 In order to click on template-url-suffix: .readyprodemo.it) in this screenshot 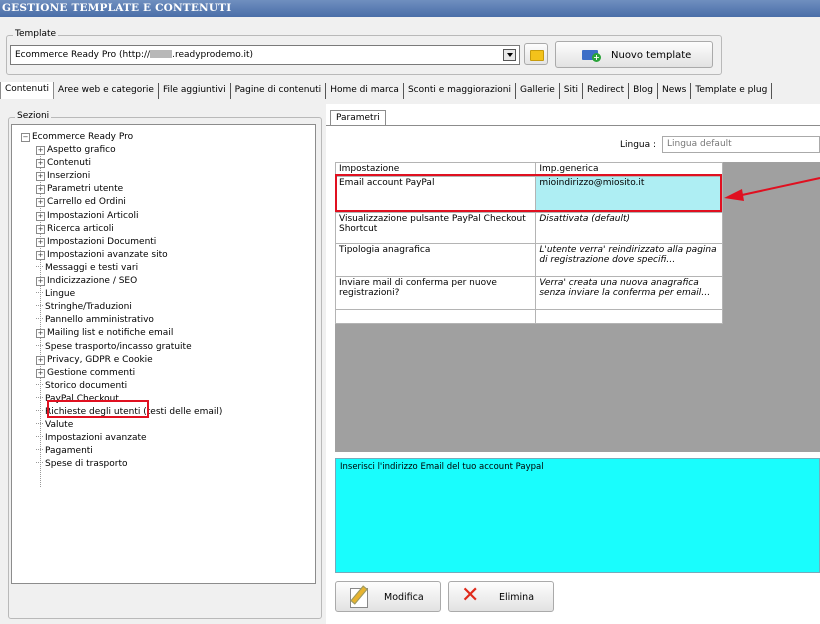, I will do `click(213, 55)`.